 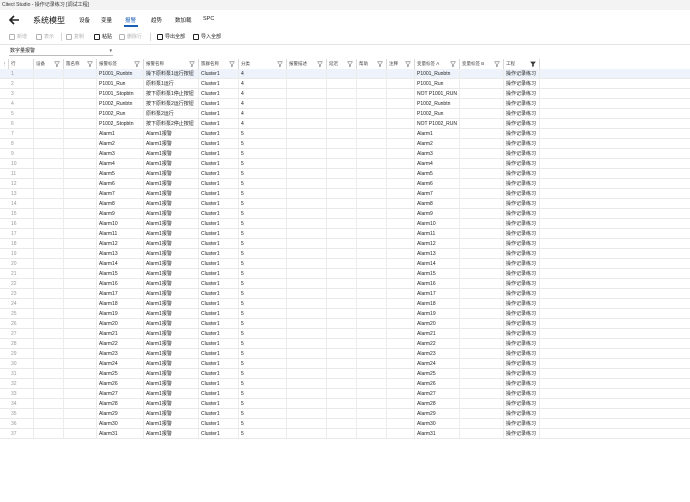 I want to click on column-header-help: 帮助, so click(x=372, y=64).